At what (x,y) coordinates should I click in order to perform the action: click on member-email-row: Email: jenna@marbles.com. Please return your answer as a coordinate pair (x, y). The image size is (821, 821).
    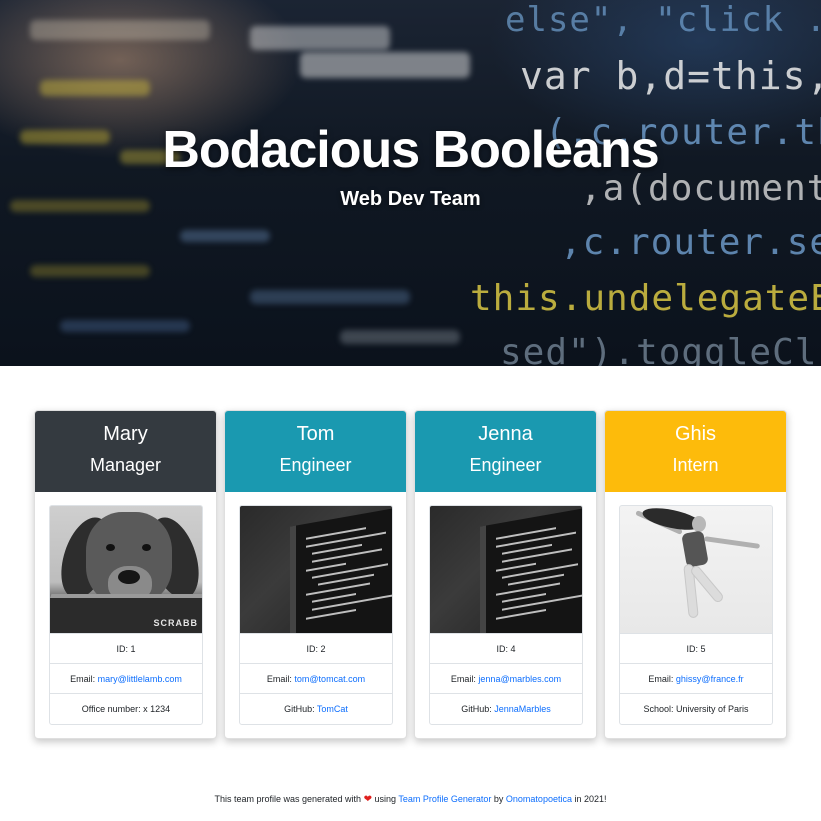
    Looking at the image, I should click on (506, 679).